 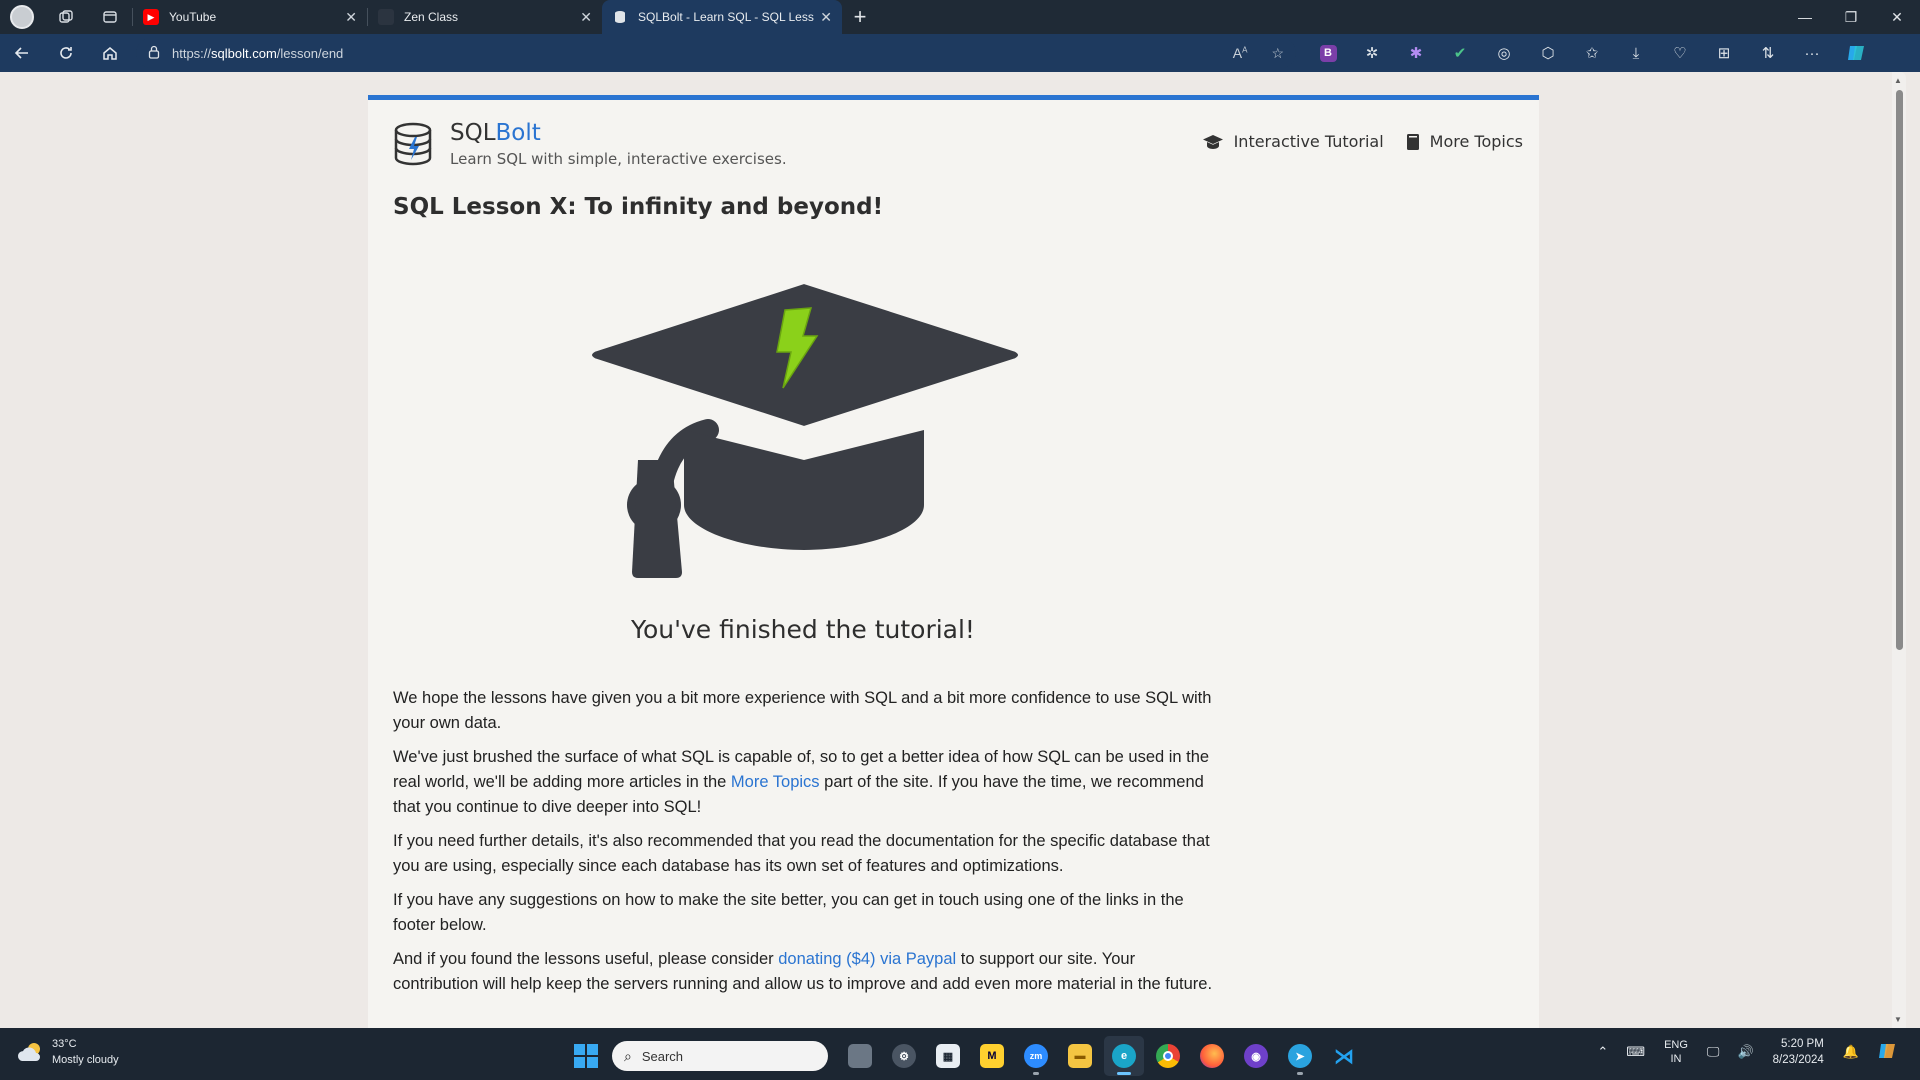 I want to click on back-button, so click(x=22, y=53).